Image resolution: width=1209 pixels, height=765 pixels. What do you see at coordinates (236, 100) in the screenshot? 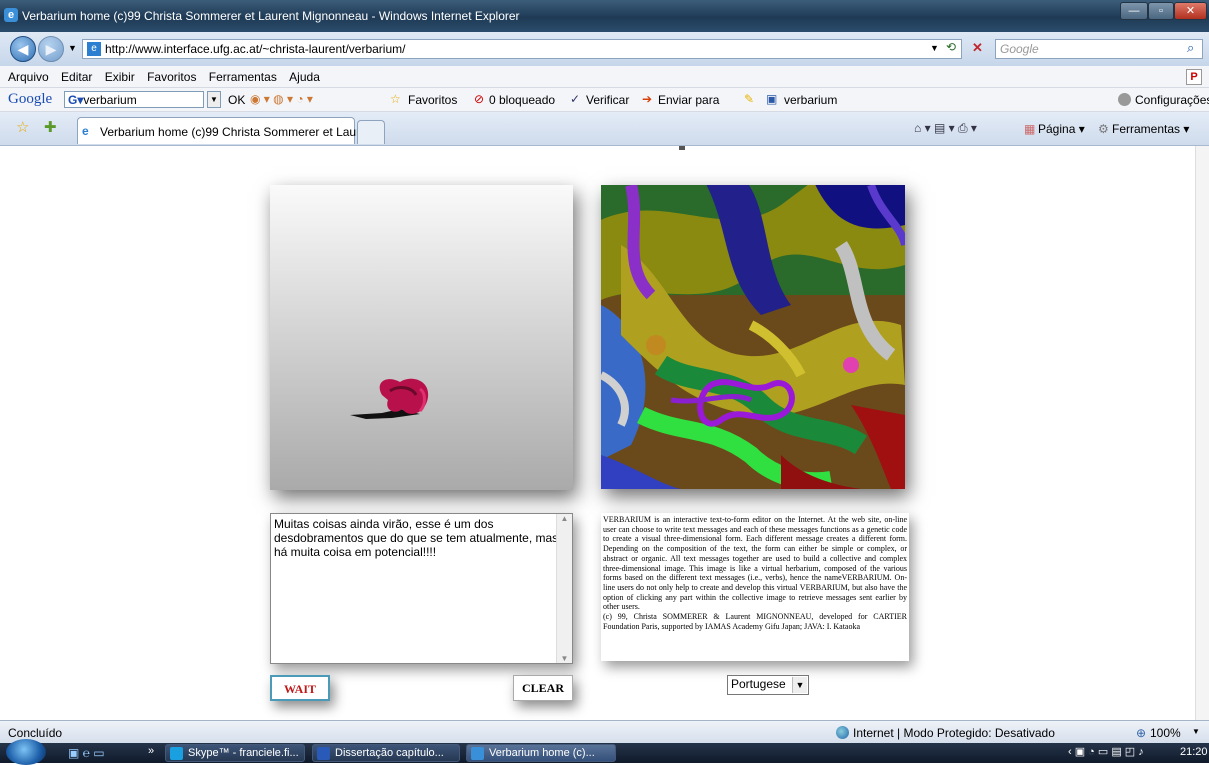
I see `google-ok-button: OK` at bounding box center [236, 100].